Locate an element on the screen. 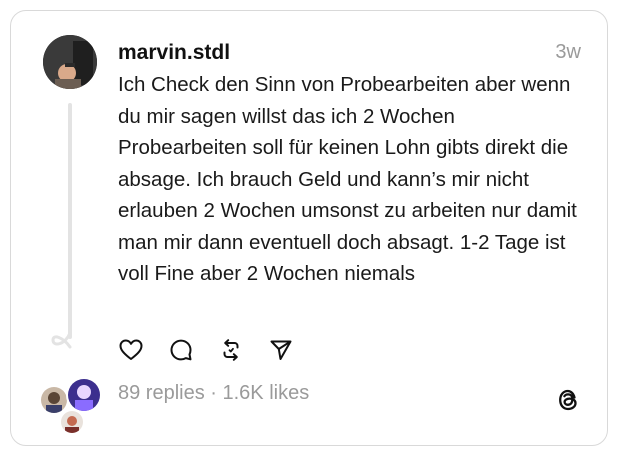  reply-button is located at coordinates (181, 350).